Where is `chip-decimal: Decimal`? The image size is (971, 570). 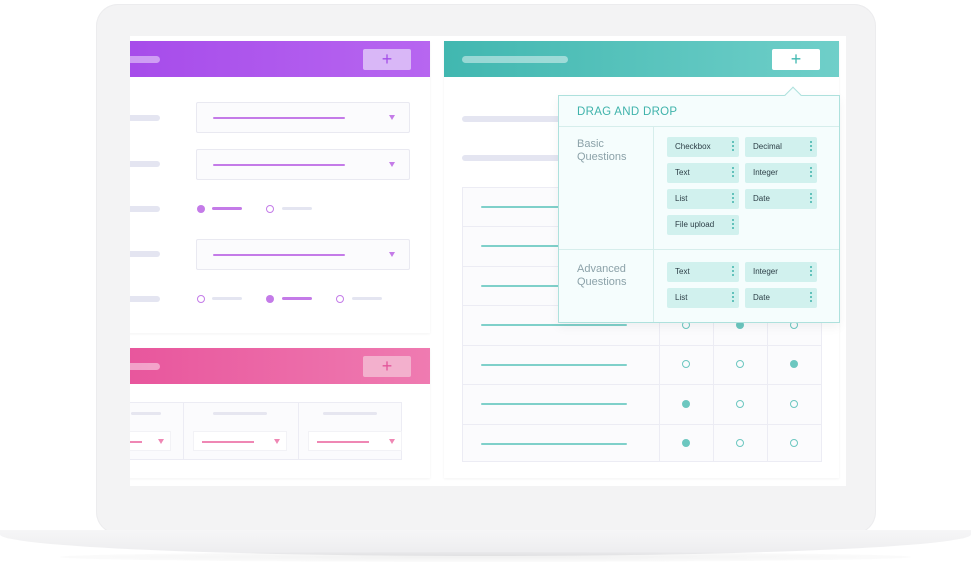 chip-decimal: Decimal is located at coordinates (781, 147).